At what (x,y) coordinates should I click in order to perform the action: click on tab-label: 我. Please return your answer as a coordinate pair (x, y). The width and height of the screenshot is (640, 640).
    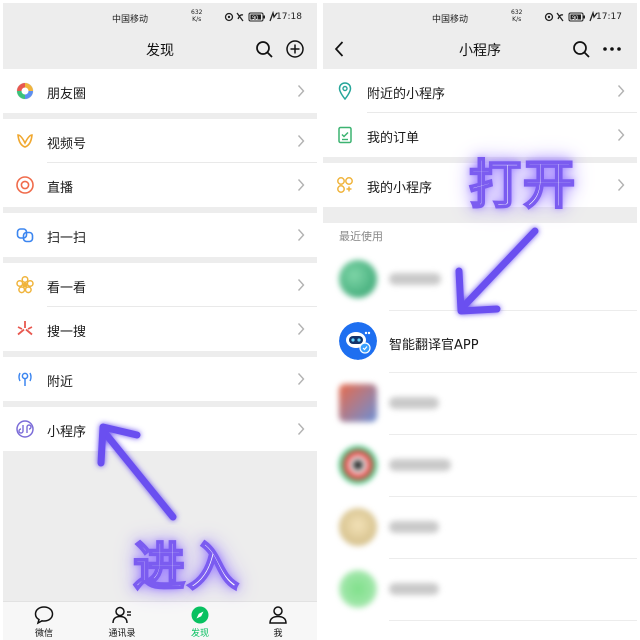
    Looking at the image, I should click on (278, 634).